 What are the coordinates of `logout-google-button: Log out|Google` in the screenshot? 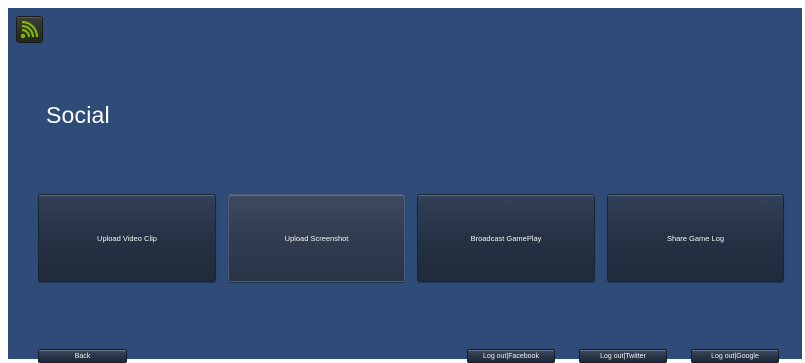 It's located at (735, 356).